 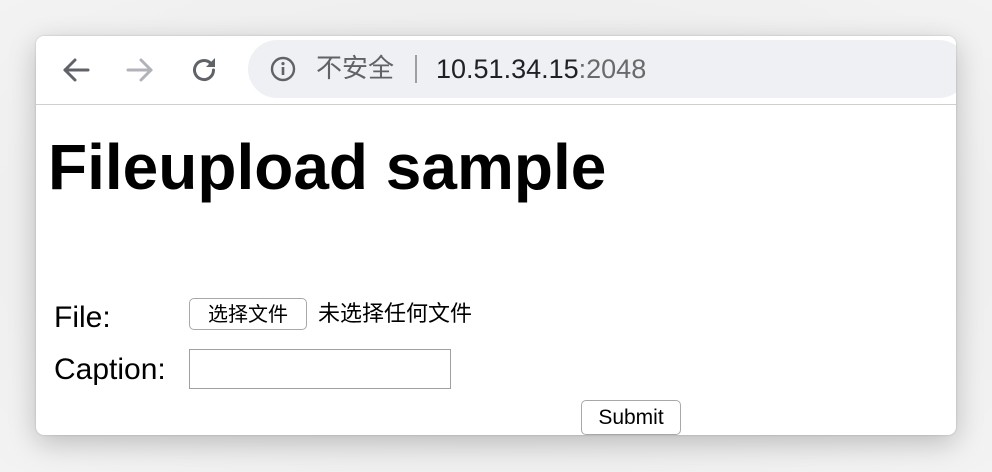 What do you see at coordinates (283, 69) in the screenshot?
I see `info-circle-icon` at bounding box center [283, 69].